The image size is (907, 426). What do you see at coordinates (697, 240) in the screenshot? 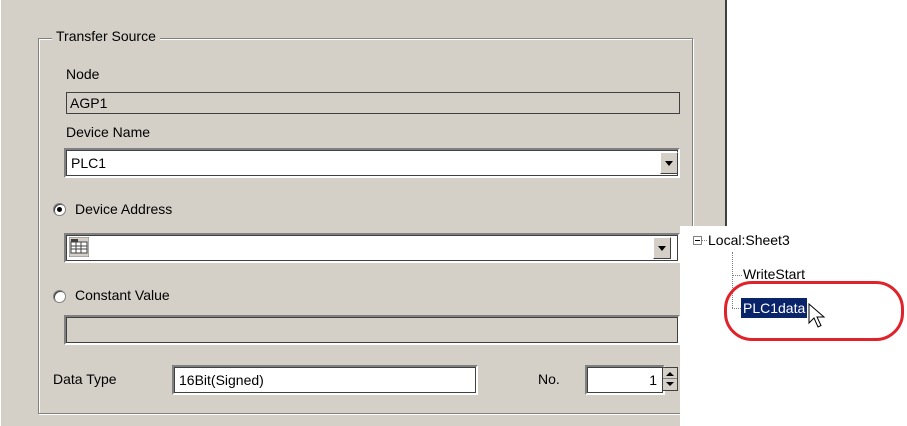
I see `collapse-icon` at bounding box center [697, 240].